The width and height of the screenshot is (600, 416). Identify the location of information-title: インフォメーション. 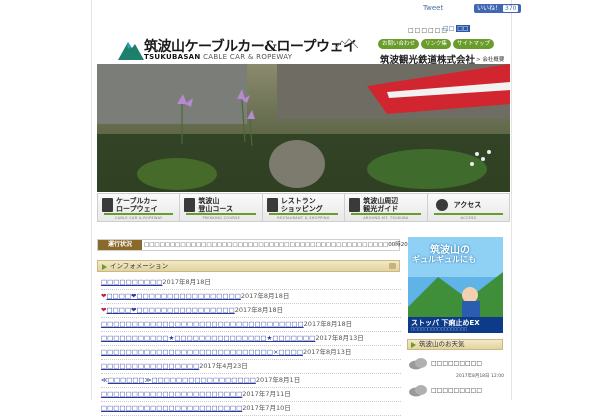
(139, 266).